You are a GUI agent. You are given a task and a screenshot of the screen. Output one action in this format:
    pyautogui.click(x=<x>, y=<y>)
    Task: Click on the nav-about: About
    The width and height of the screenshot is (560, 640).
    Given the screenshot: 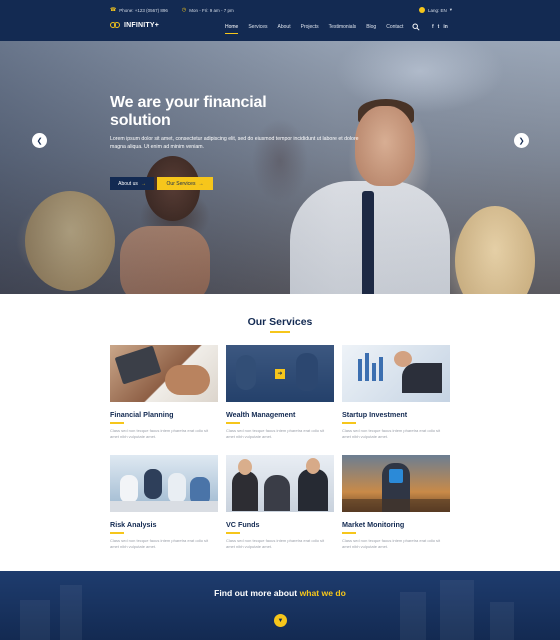 What is the action you would take?
    pyautogui.click(x=284, y=27)
    